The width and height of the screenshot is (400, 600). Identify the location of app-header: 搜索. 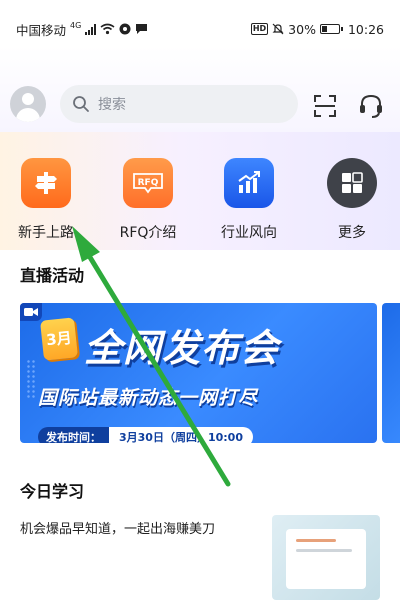
(200, 89).